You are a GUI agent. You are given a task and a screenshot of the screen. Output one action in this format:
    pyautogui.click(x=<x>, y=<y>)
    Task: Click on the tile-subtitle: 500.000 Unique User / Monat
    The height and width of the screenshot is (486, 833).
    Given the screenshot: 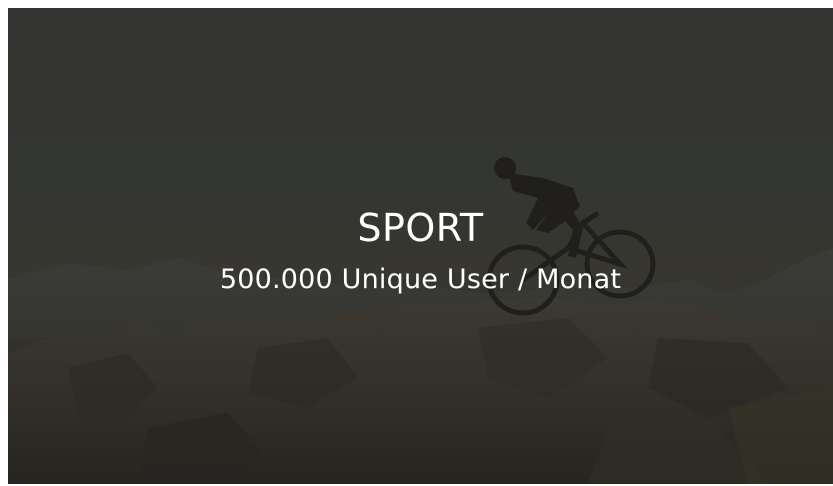 What is the action you would take?
    pyautogui.click(x=420, y=279)
    